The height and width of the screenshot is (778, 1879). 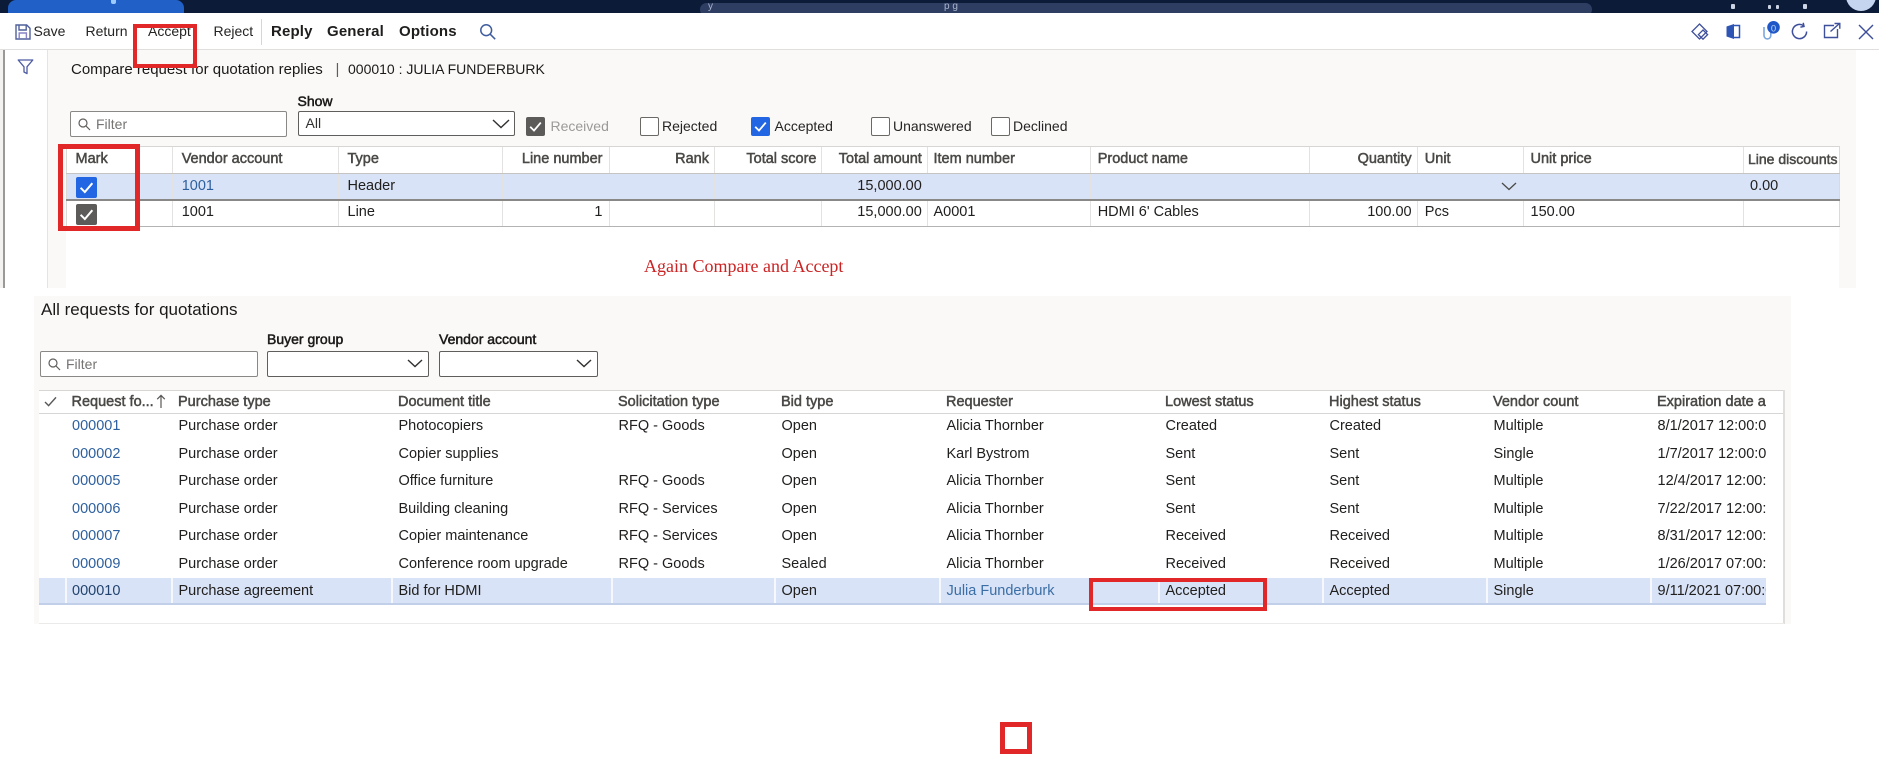 What do you see at coordinates (1773, 29) in the screenshot?
I see `svg-text: 0` at bounding box center [1773, 29].